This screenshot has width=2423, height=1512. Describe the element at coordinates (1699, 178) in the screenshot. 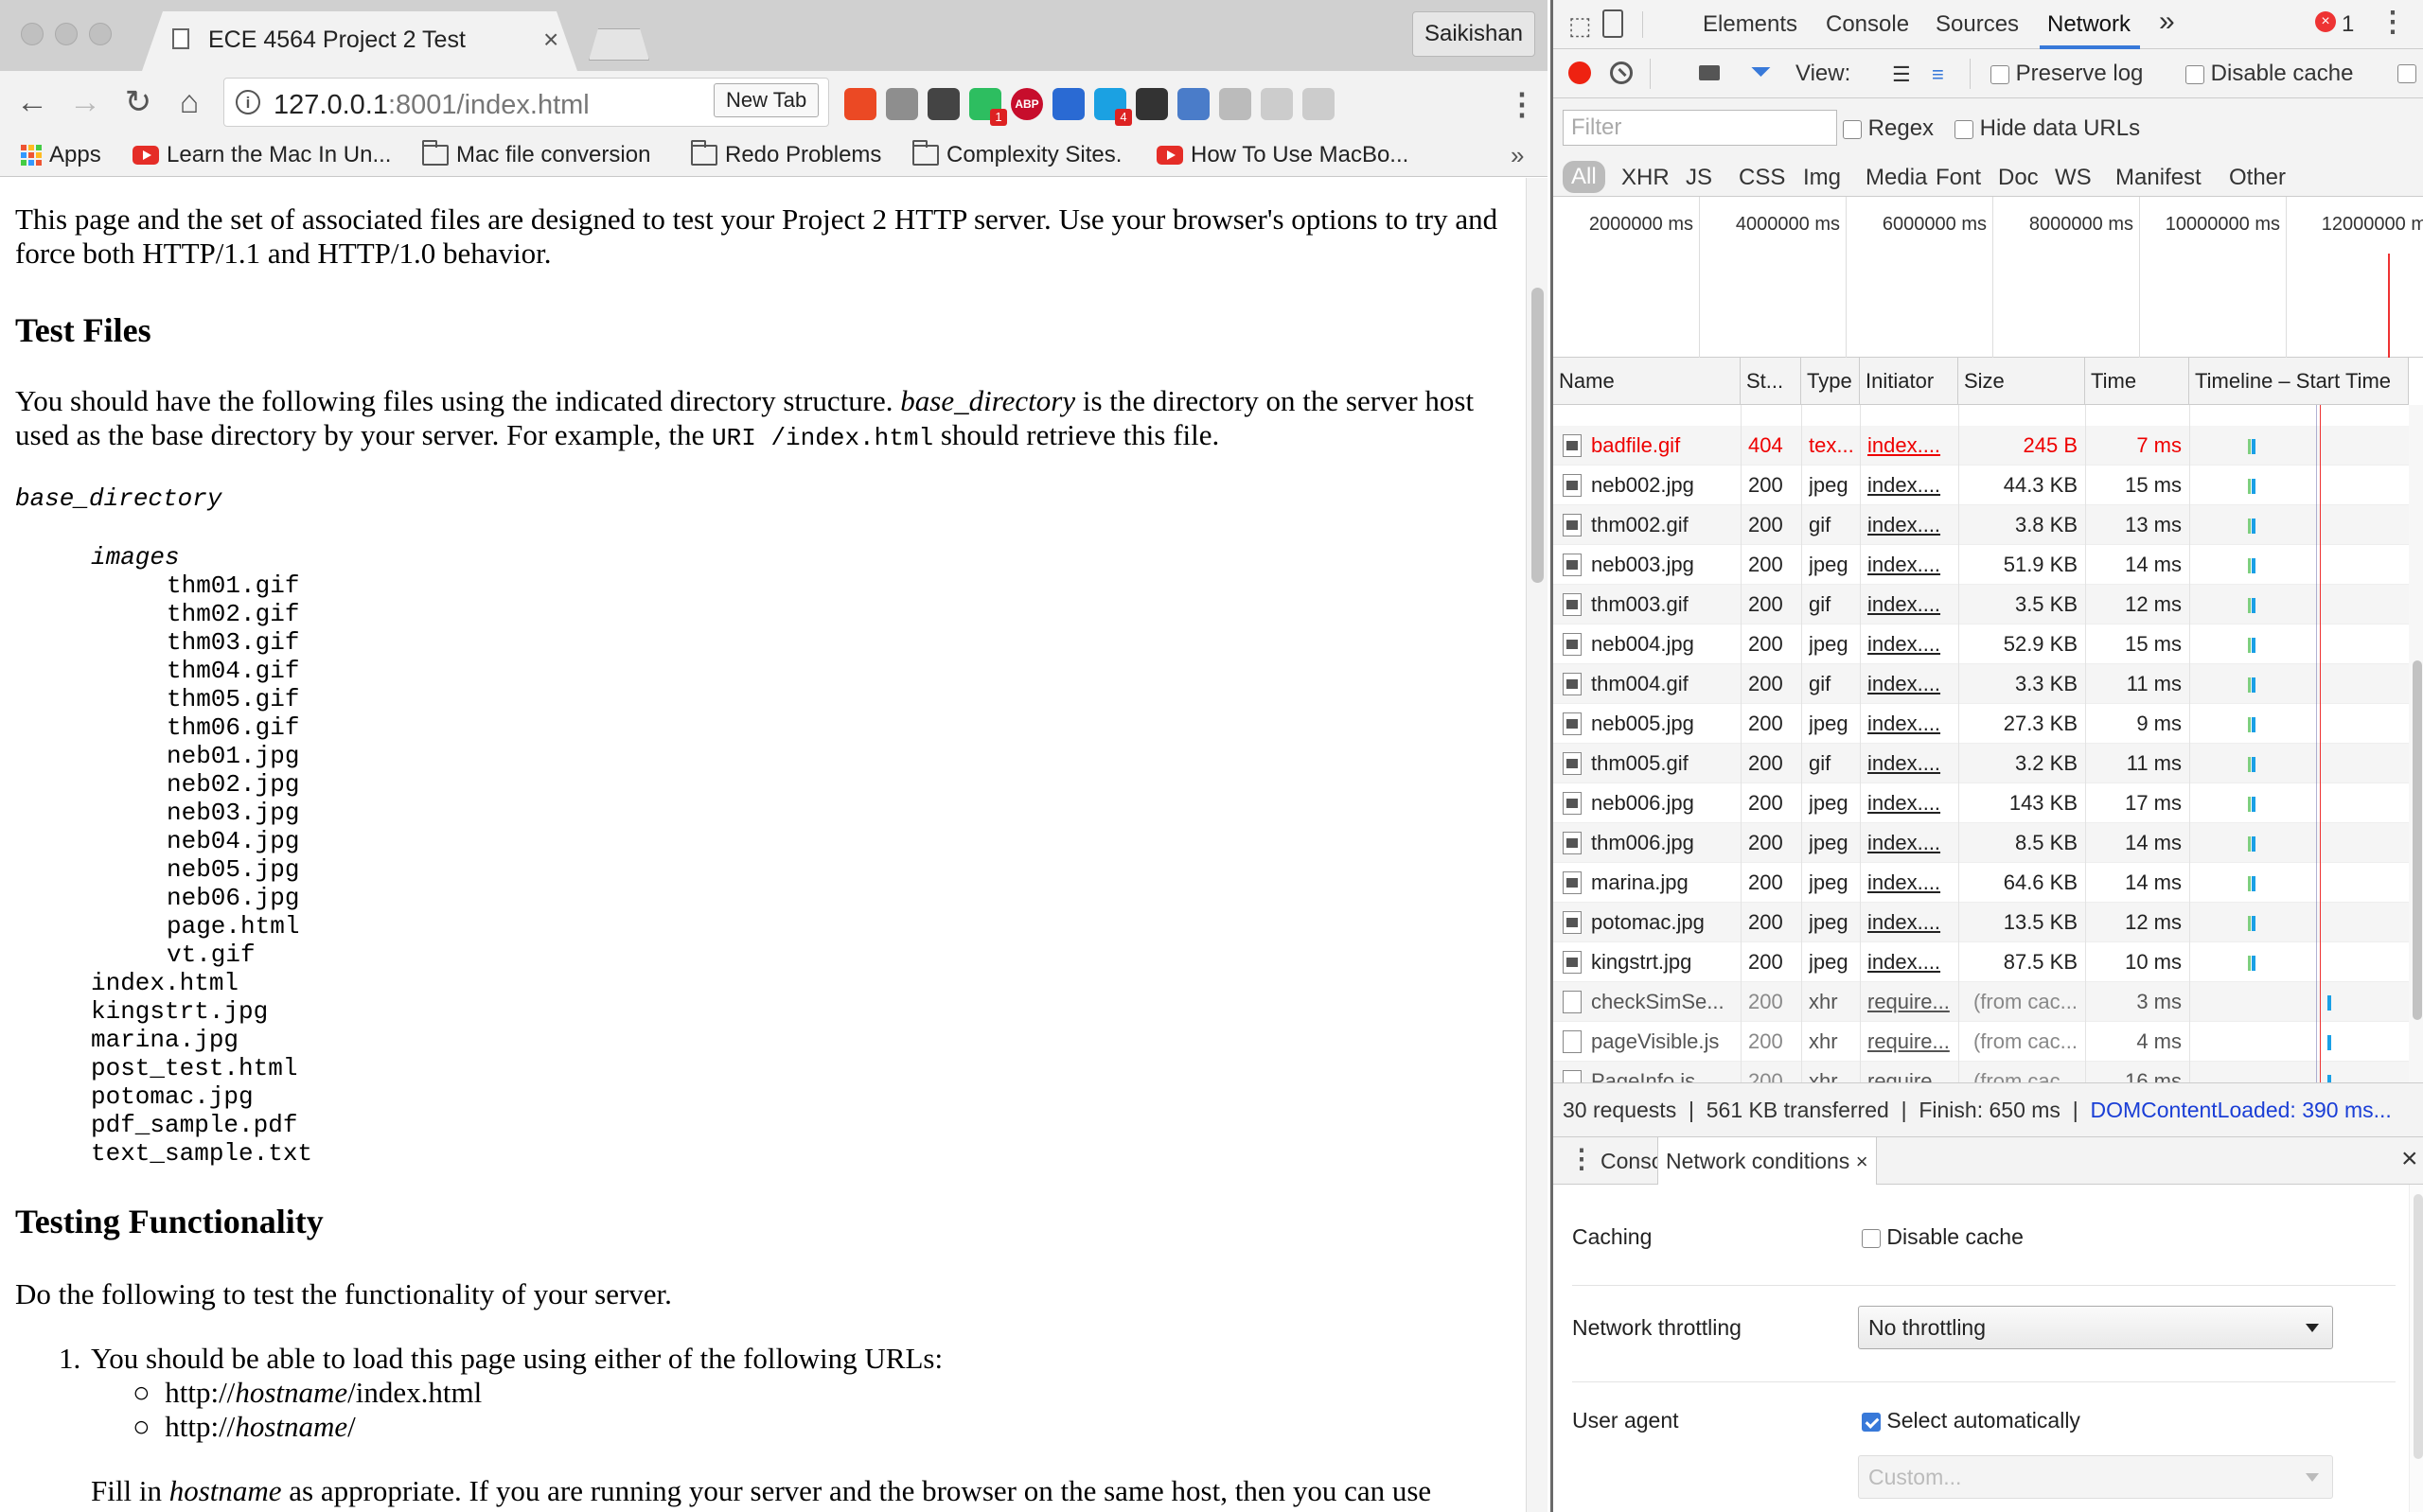

I see `type-filter-js: JS` at that location.